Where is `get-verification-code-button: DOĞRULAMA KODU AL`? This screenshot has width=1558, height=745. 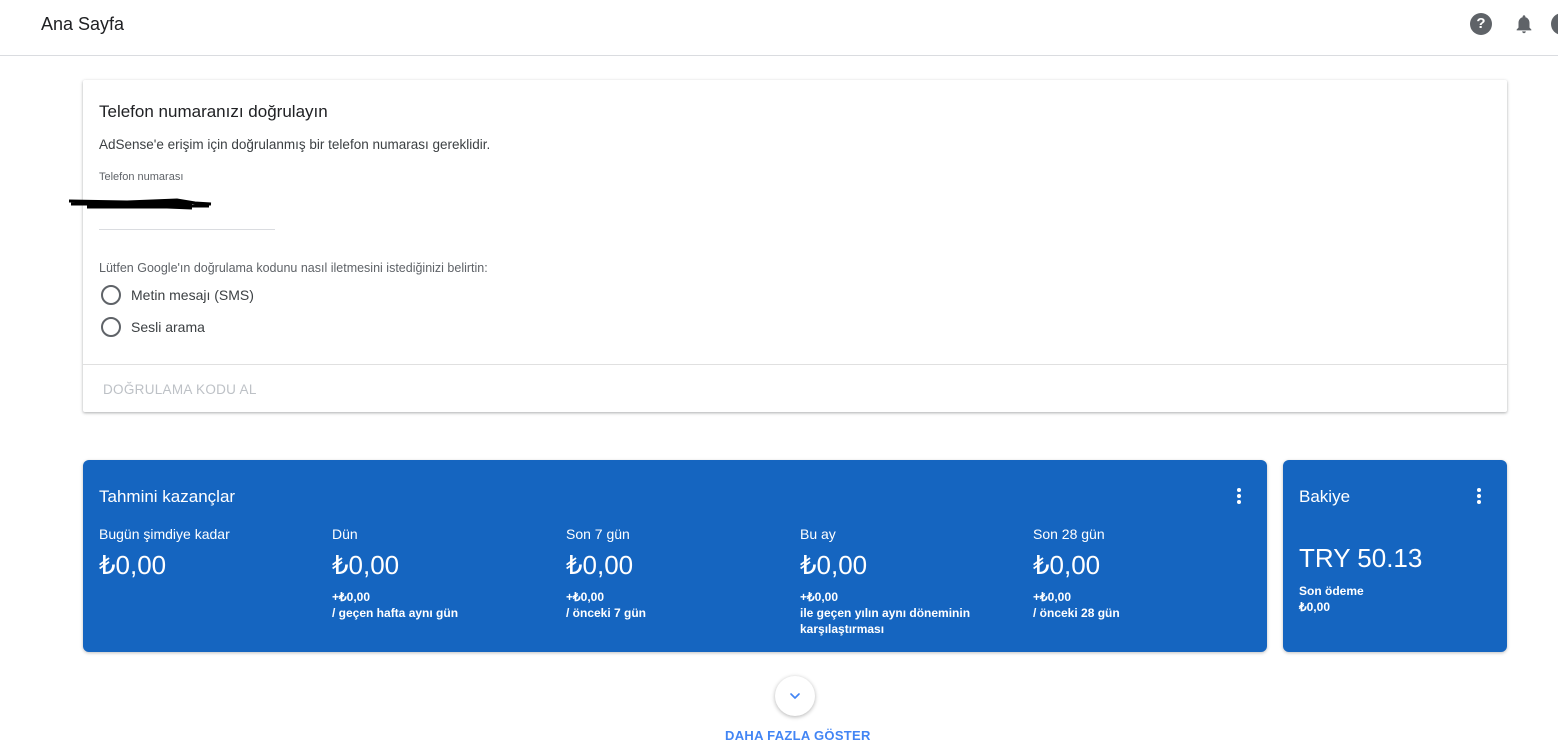 get-verification-code-button: DOĞRULAMA KODU AL is located at coordinates (180, 389).